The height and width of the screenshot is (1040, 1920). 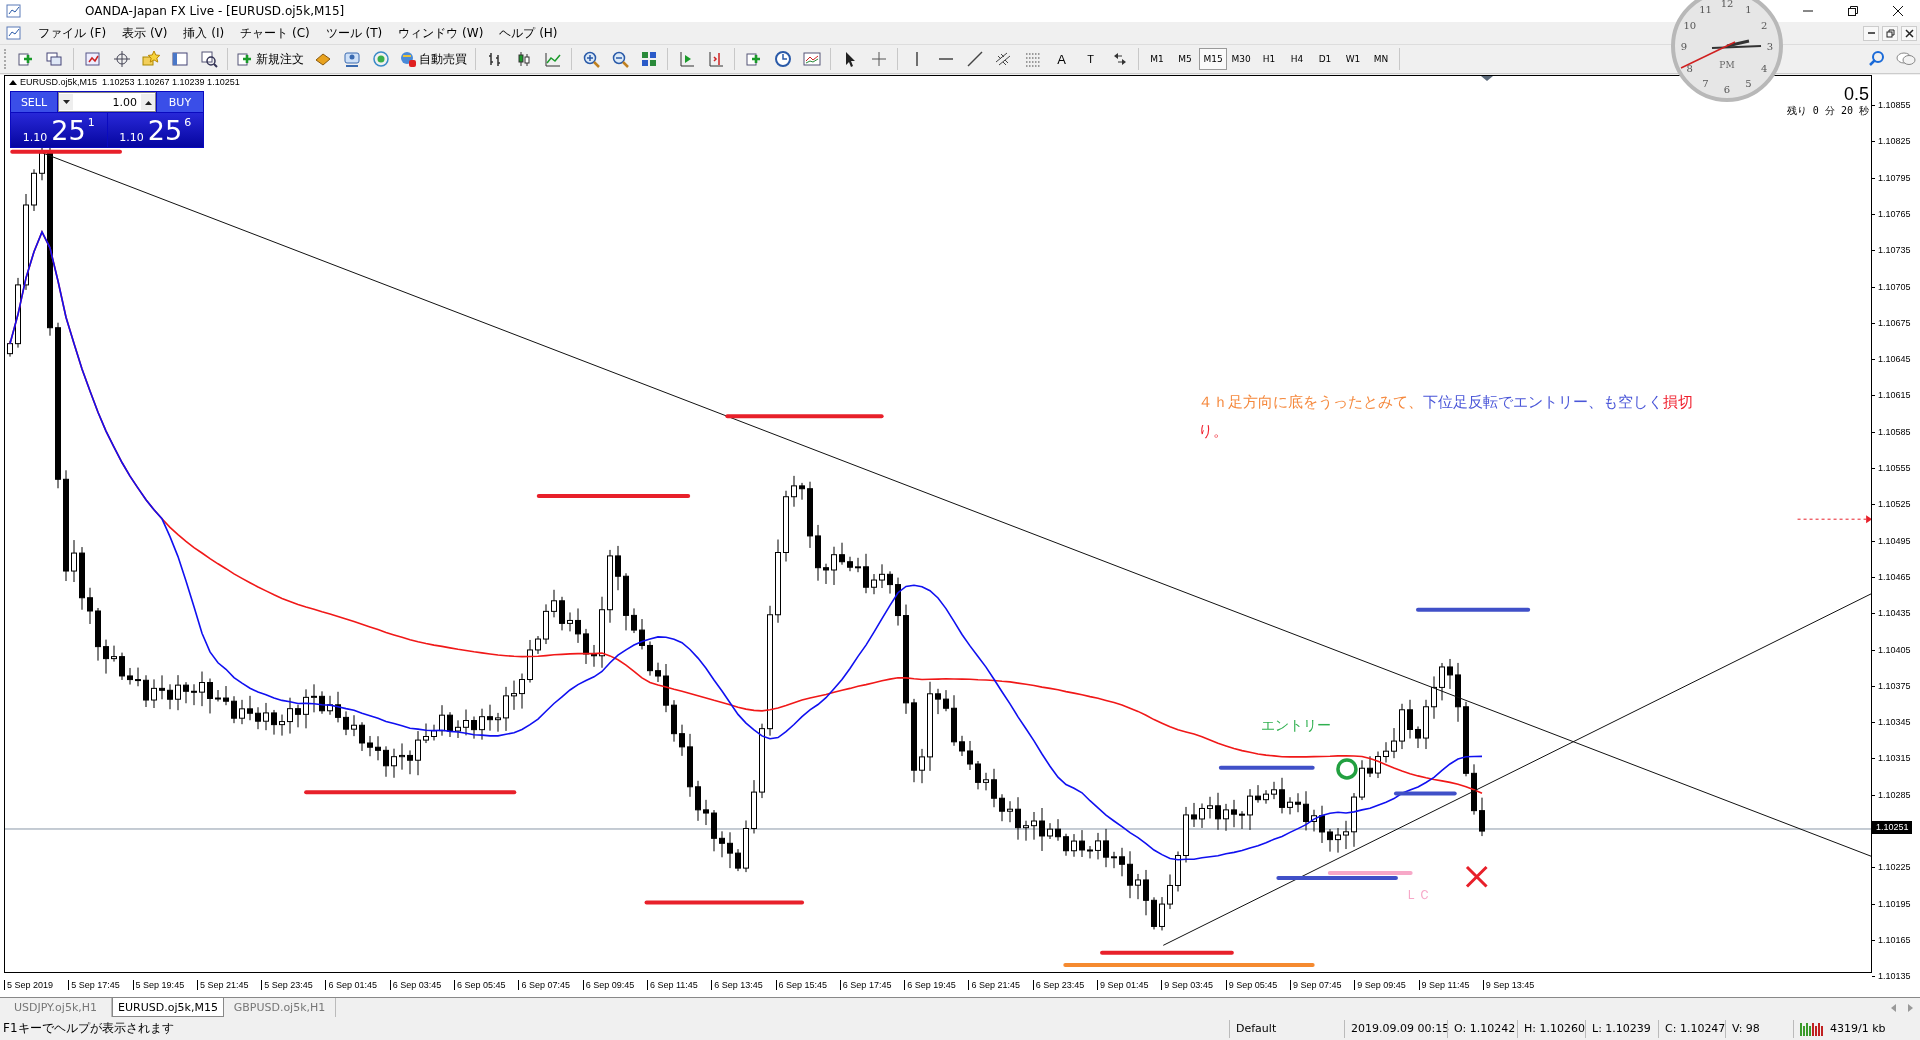 I want to click on price-axis-label: 1.10585, so click(x=1891, y=431).